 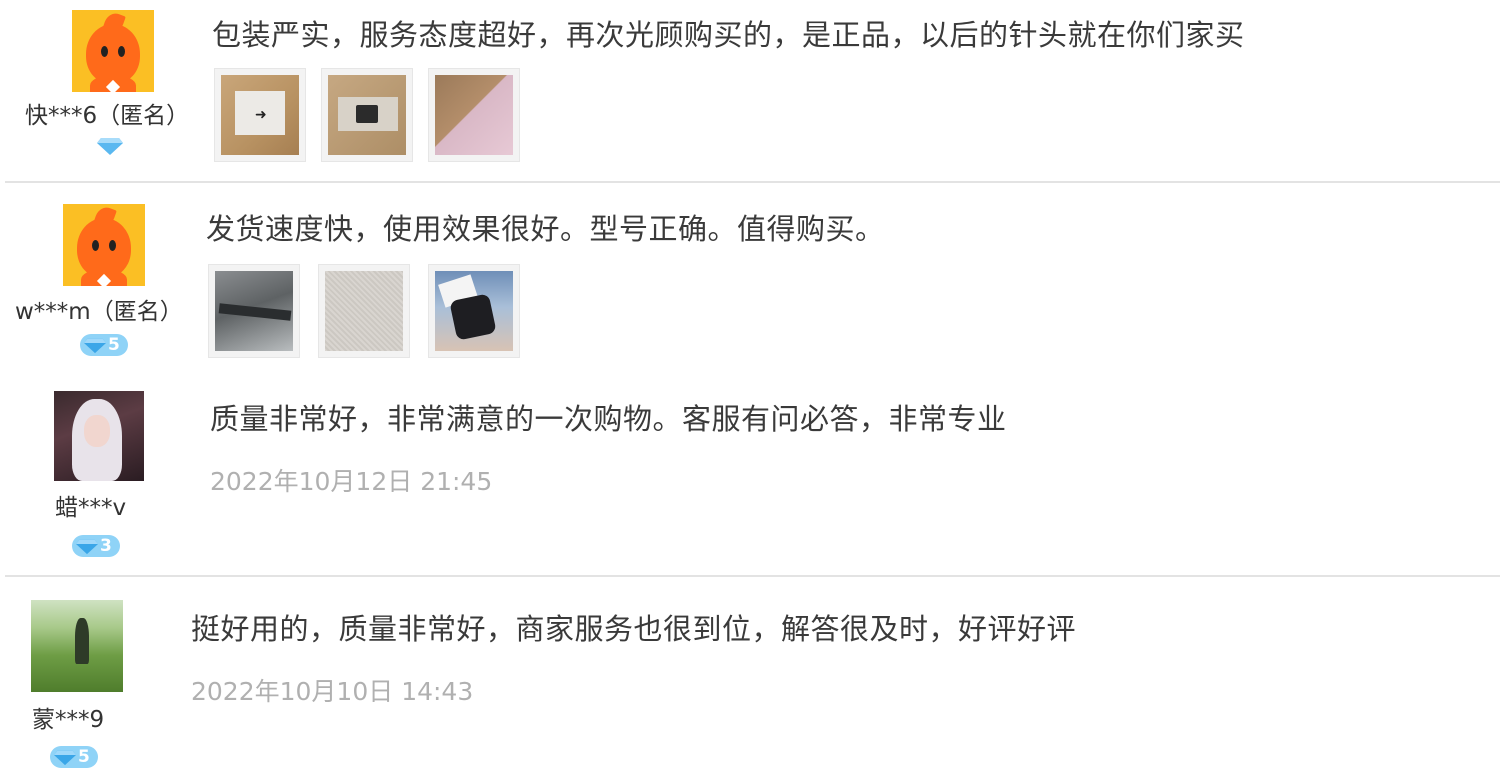 What do you see at coordinates (68, 720) in the screenshot?
I see `username: 蒙***9` at bounding box center [68, 720].